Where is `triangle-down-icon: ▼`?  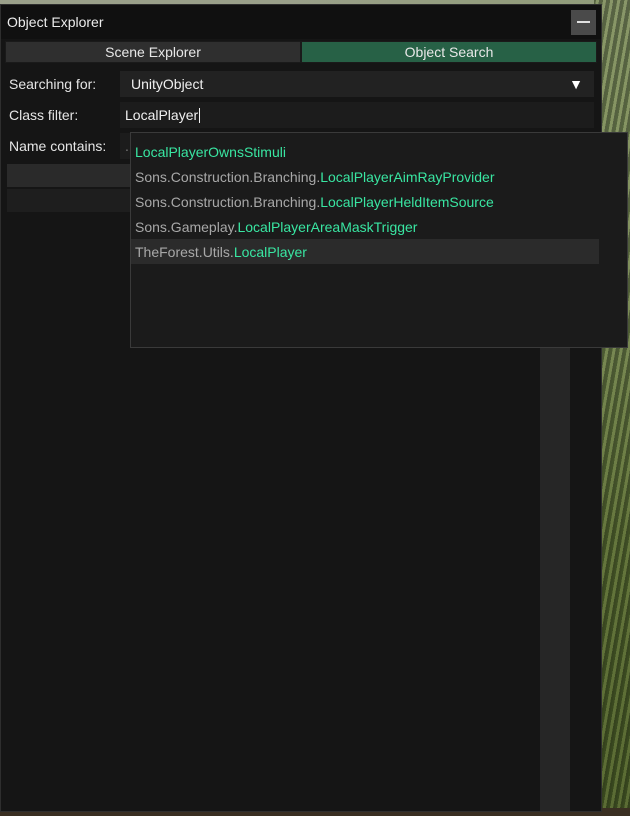 triangle-down-icon: ▼ is located at coordinates (576, 84).